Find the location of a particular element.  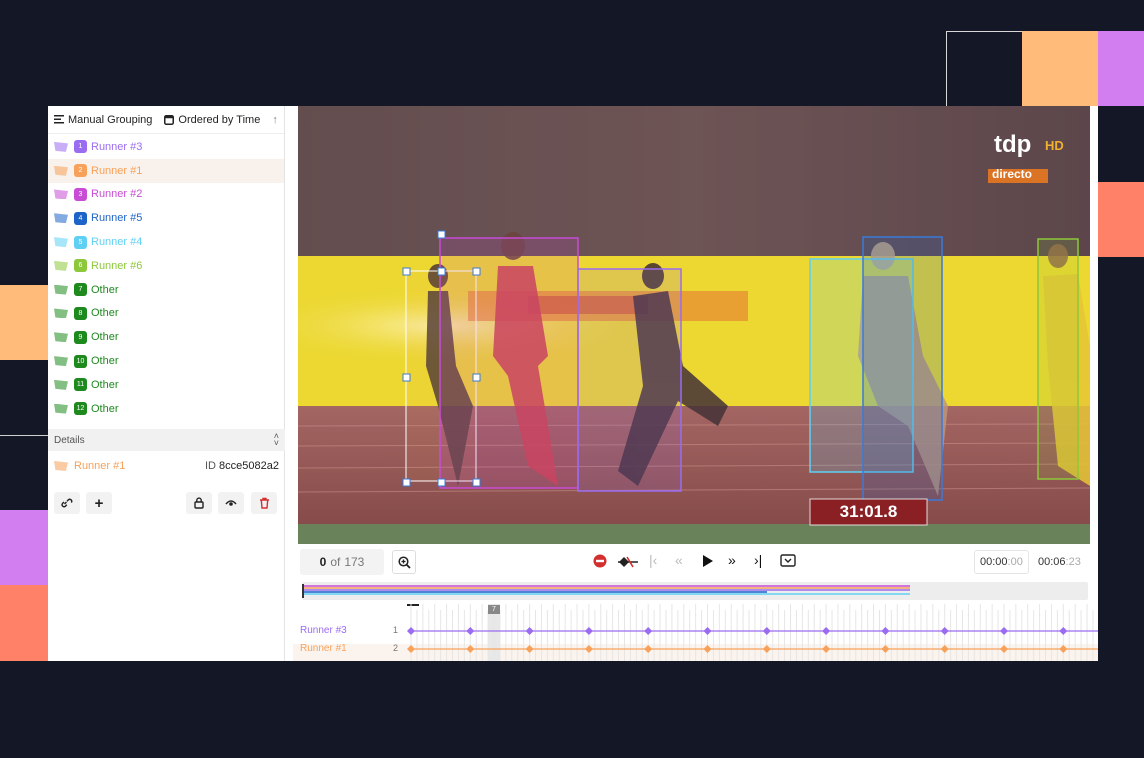

subtitles-icon is located at coordinates (788, 562).